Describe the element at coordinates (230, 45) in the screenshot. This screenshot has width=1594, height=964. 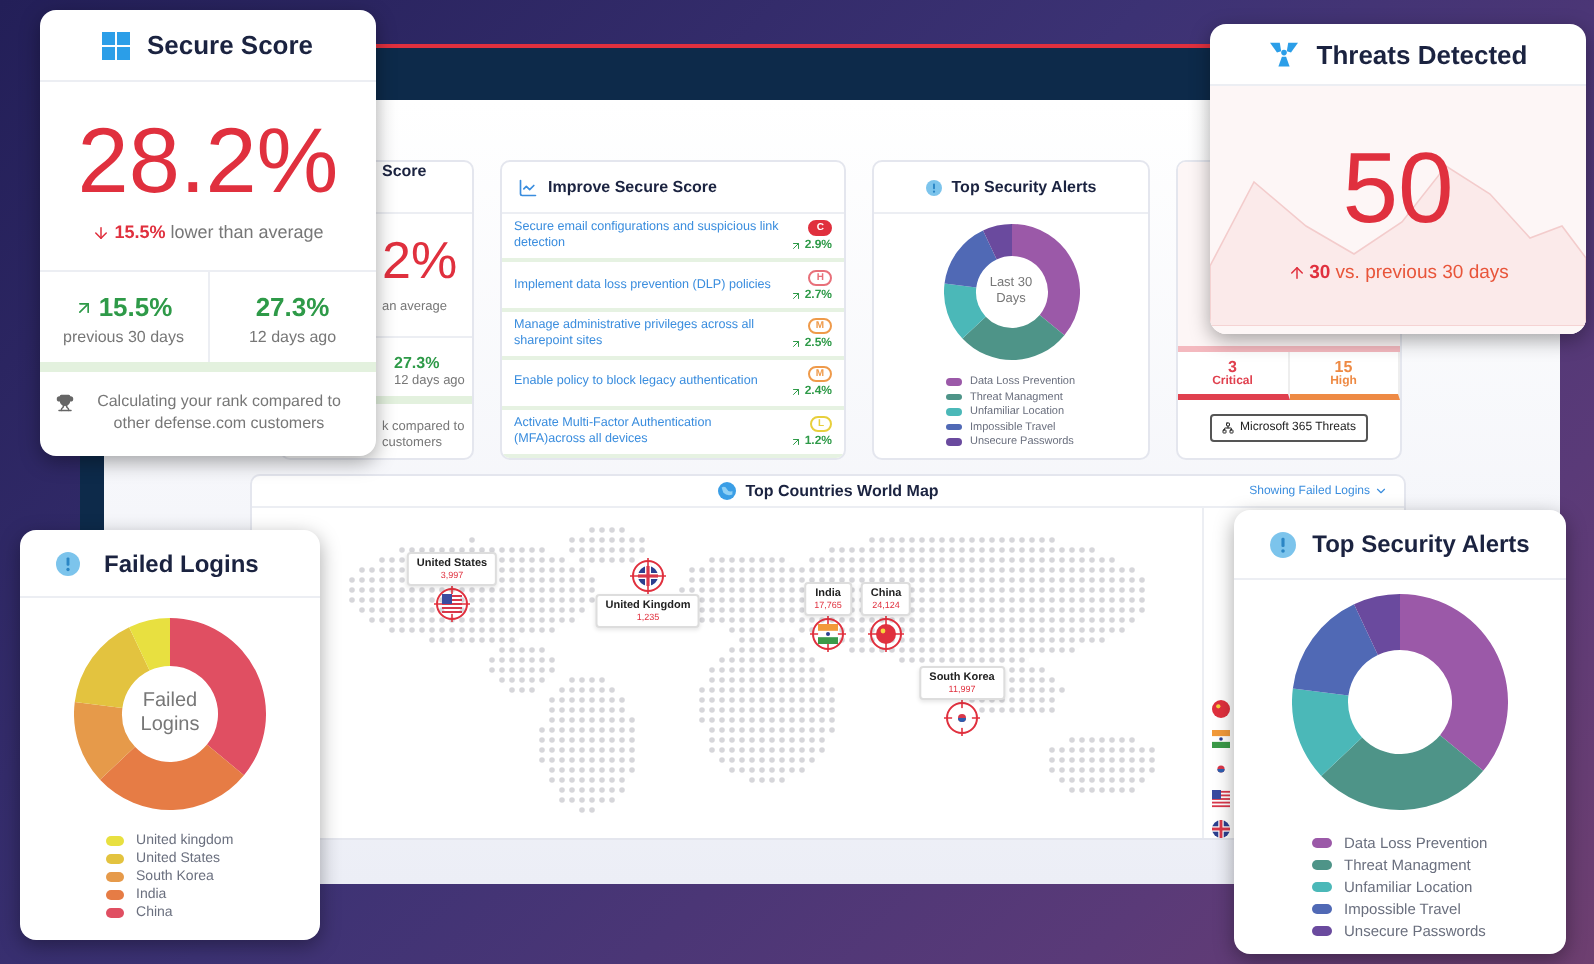
I see `popup-title: Secure Score` at that location.